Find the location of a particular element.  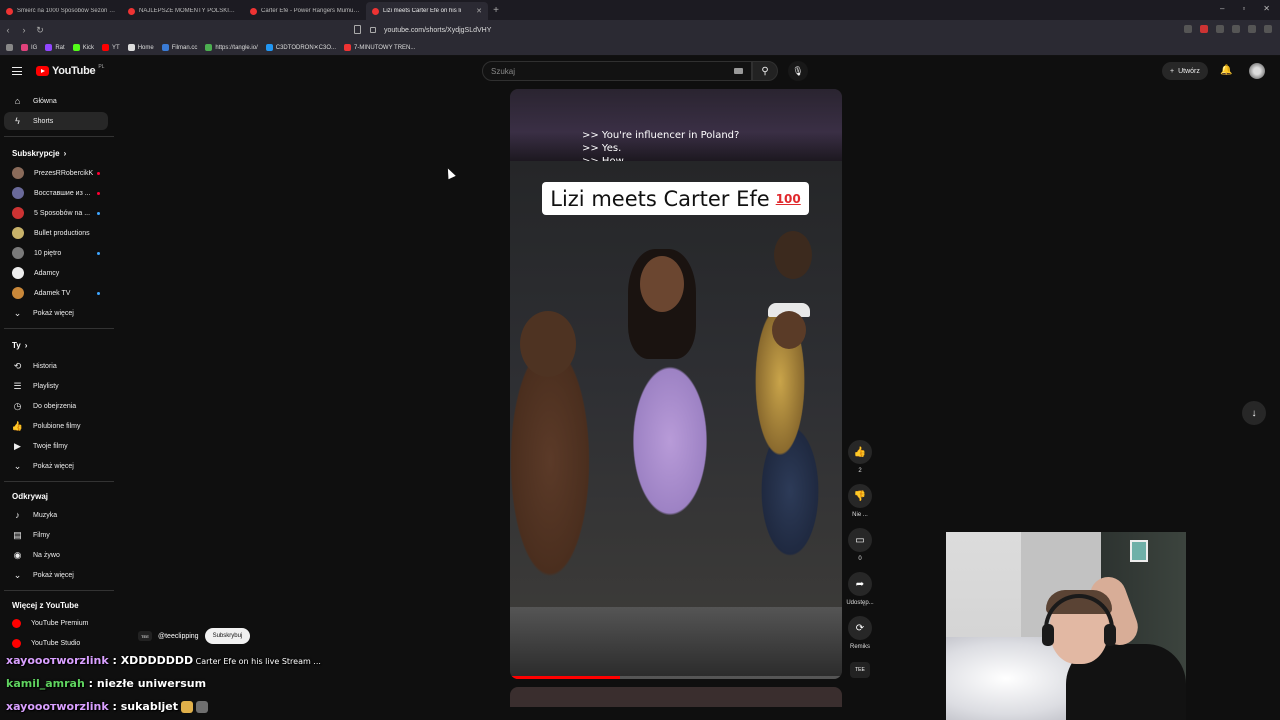

sidebar-item-music: ♪ Muzyka is located at coordinates (56, 515).